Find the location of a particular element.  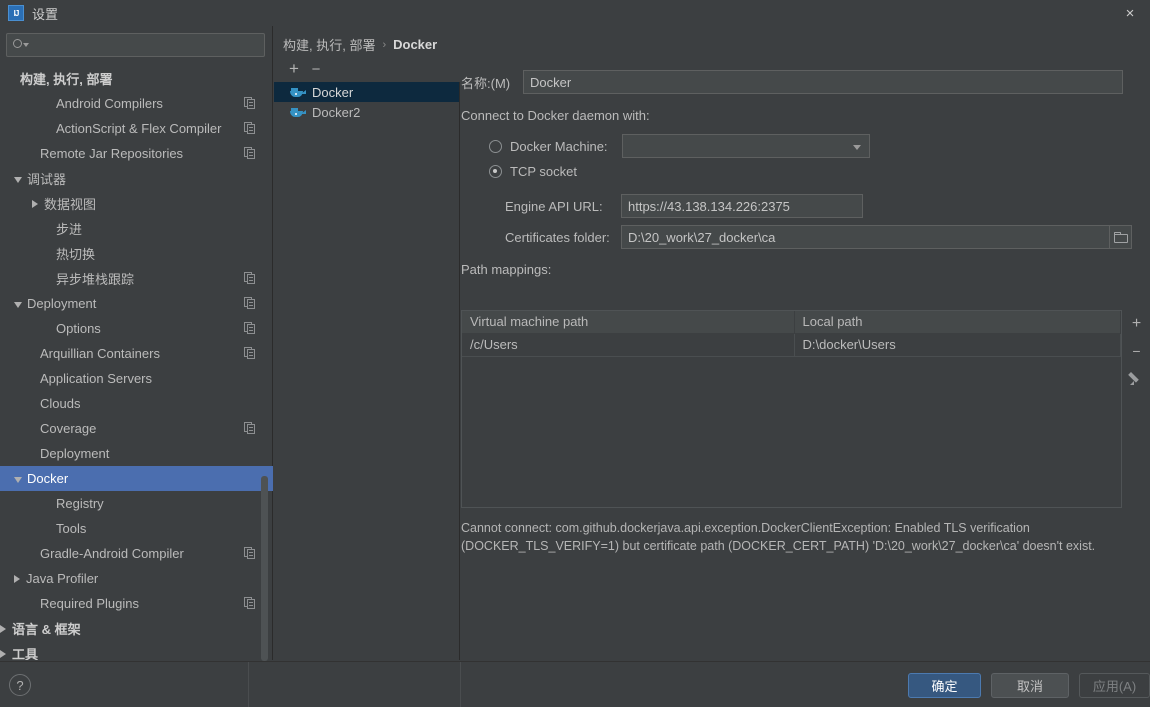

breadcrumb-root: 构建, 执行, 部署 is located at coordinates (329, 44).